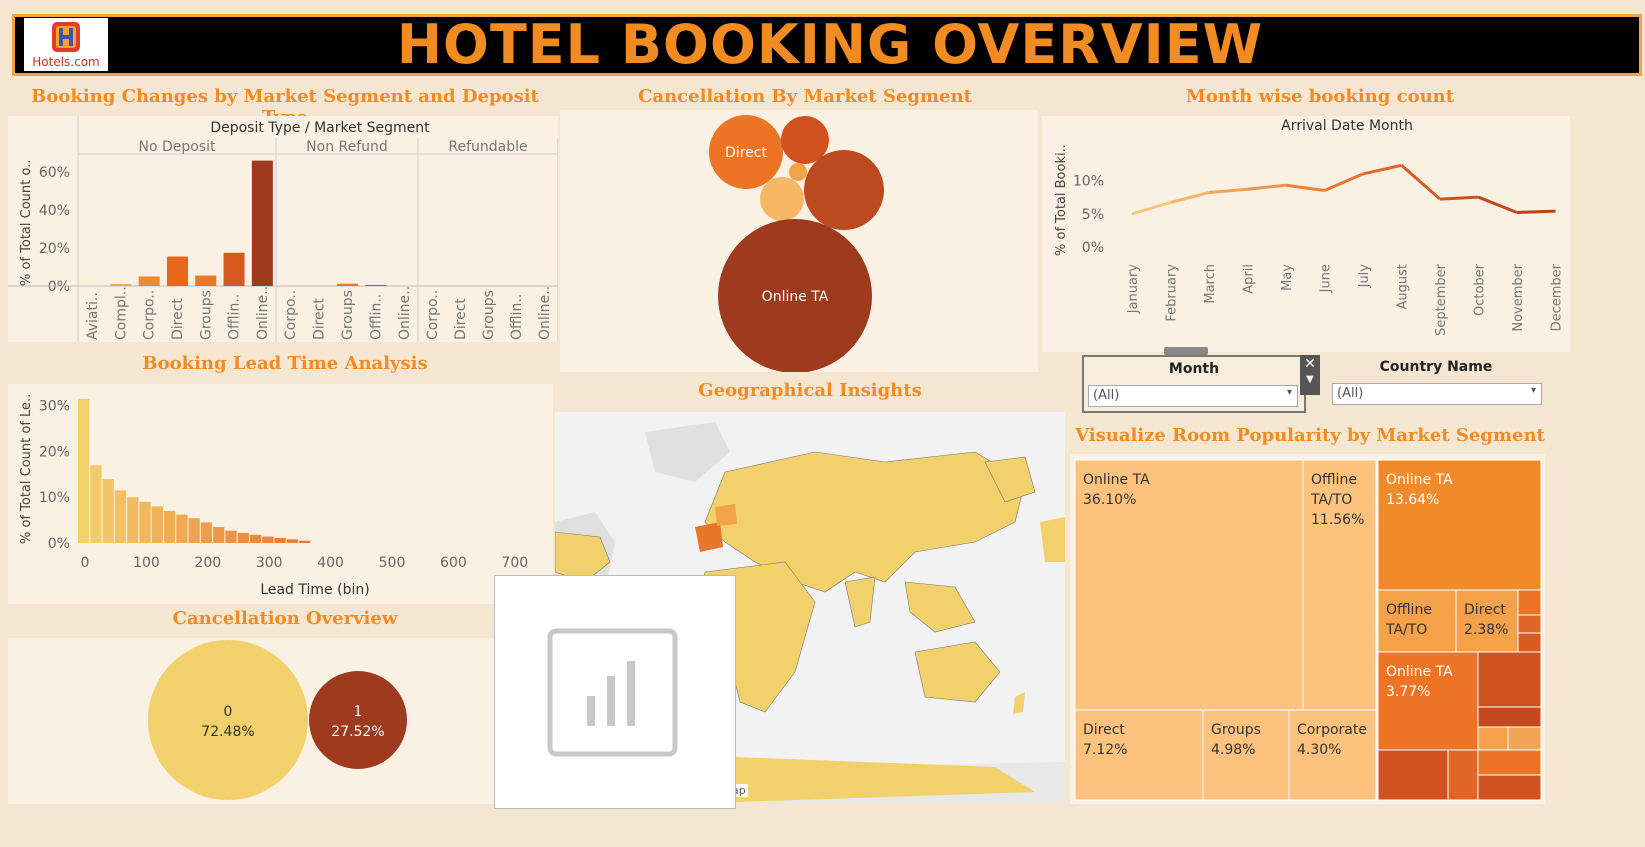 This screenshot has height=847, width=1645. Describe the element at coordinates (726, 515) in the screenshot. I see `map-france` at that location.